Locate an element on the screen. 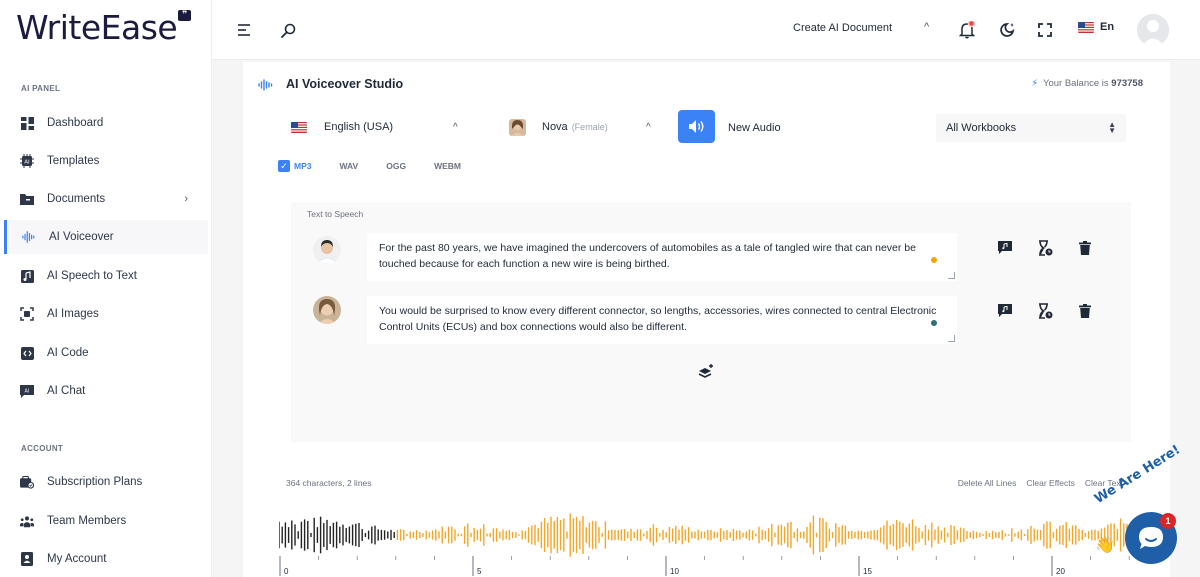  sidebar-item-label: Templates is located at coordinates (73, 161).